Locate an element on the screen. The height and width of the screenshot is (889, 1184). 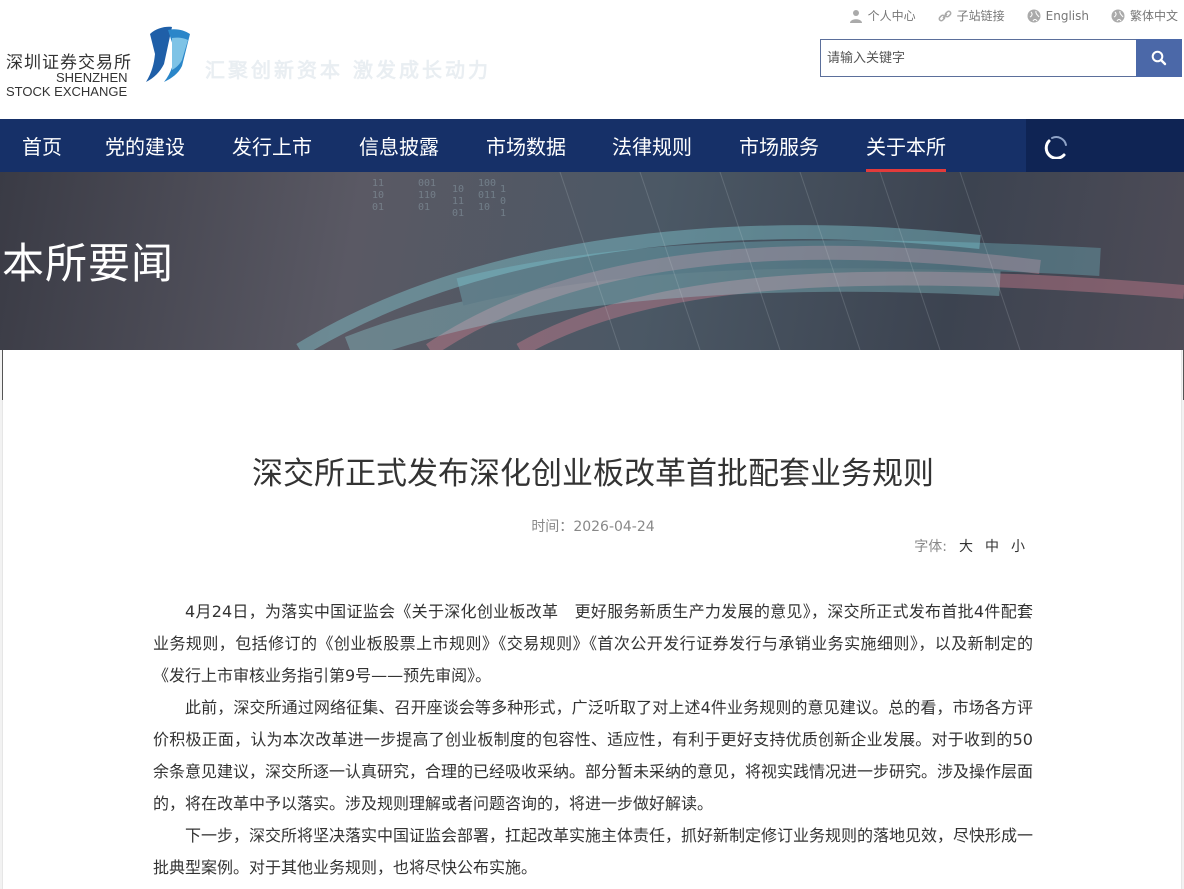
search-icon is located at coordinates (1159, 58).